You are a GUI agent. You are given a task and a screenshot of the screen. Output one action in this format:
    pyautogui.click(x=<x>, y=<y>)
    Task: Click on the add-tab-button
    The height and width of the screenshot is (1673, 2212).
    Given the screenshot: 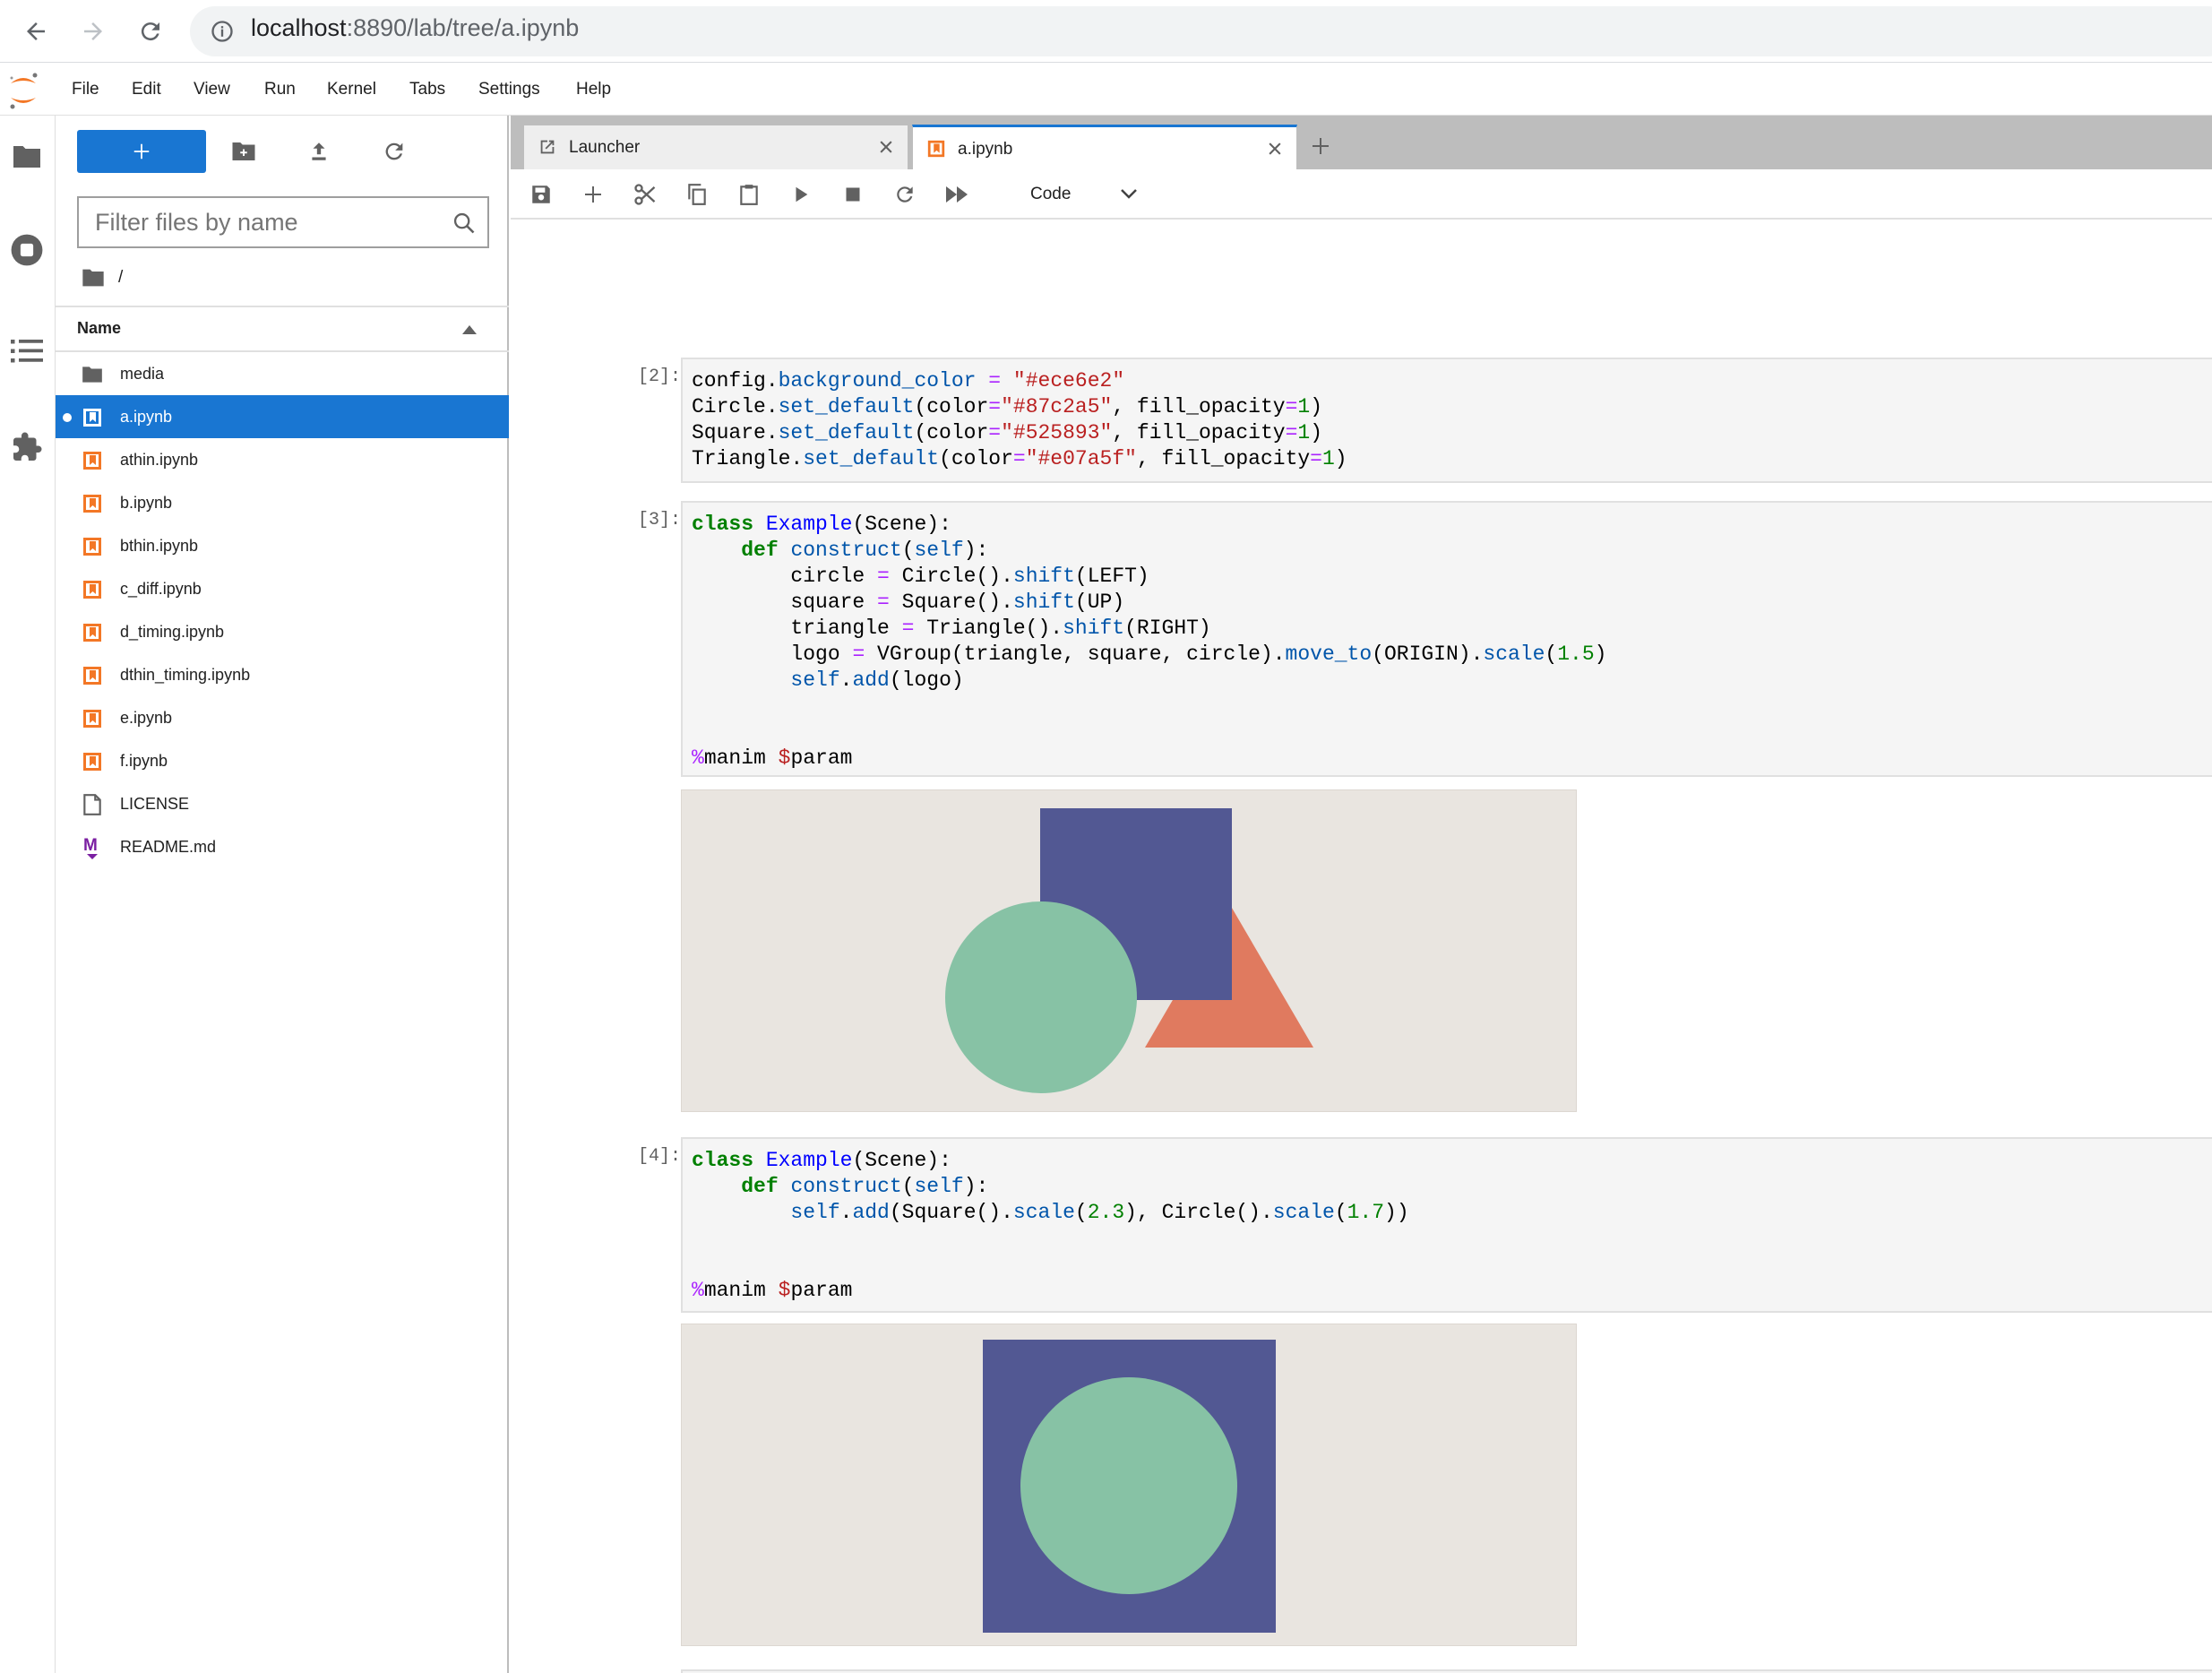 What is the action you would take?
    pyautogui.click(x=1320, y=146)
    